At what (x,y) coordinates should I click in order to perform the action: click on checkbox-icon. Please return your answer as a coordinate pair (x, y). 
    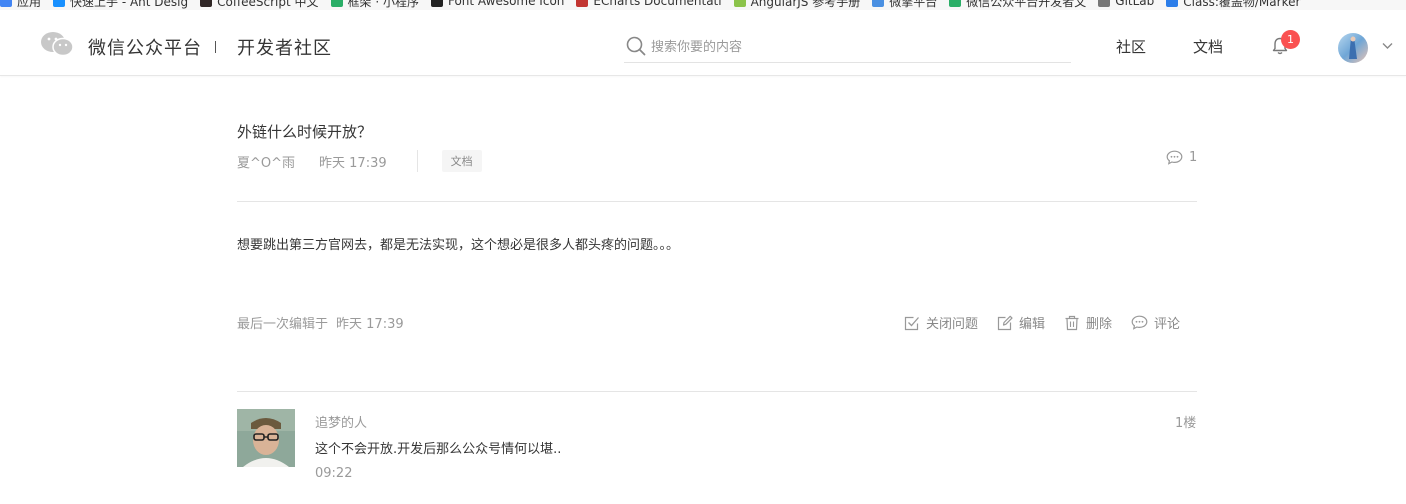
    Looking at the image, I should click on (911, 323).